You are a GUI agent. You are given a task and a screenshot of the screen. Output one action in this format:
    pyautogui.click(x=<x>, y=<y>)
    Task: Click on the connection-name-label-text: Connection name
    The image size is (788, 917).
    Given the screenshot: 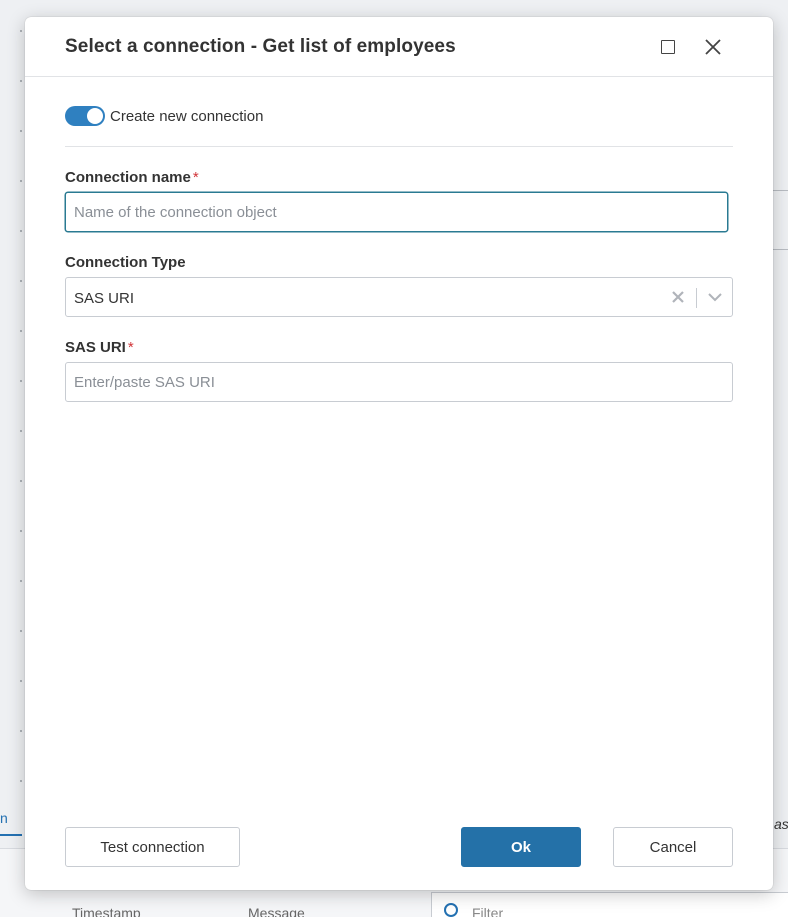 What is the action you would take?
    pyautogui.click(x=128, y=177)
    